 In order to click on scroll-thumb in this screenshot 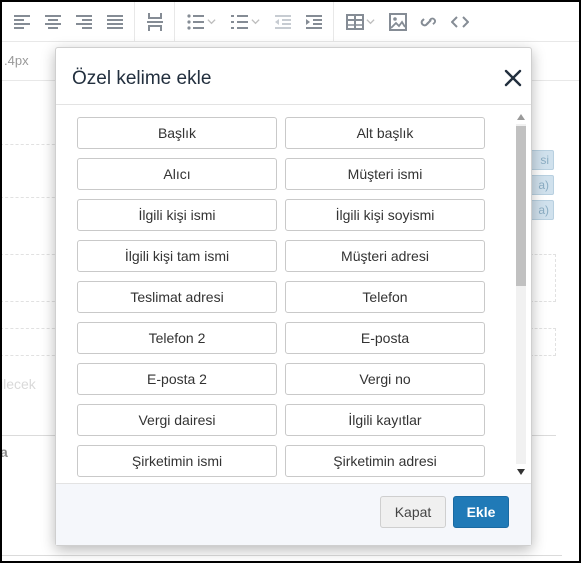, I will do `click(521, 206)`.